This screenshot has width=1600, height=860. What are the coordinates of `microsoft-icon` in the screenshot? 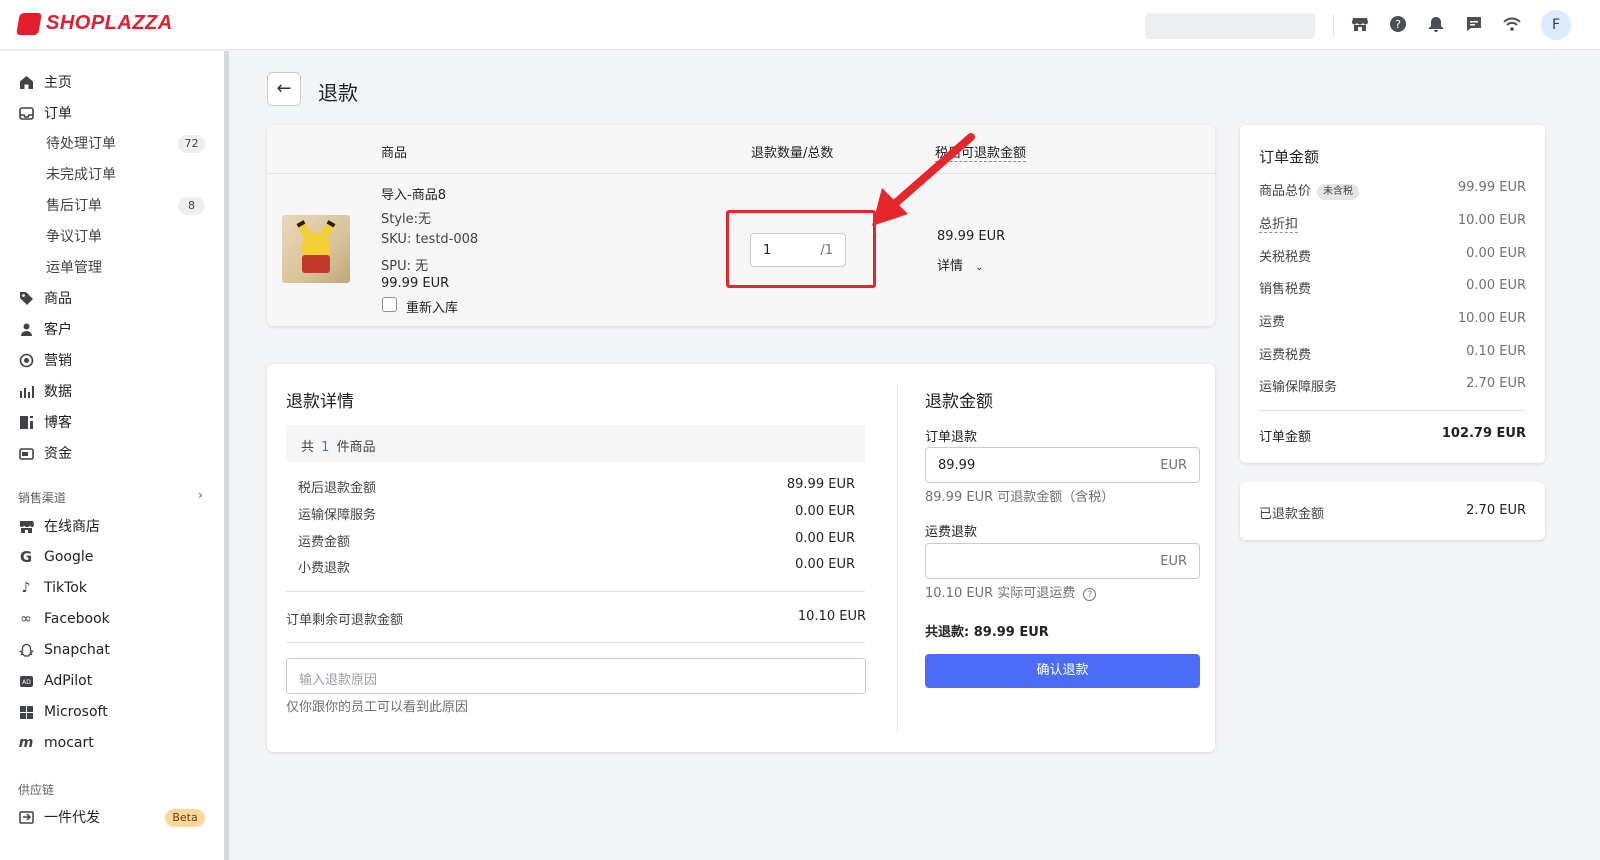 It's located at (26, 712).